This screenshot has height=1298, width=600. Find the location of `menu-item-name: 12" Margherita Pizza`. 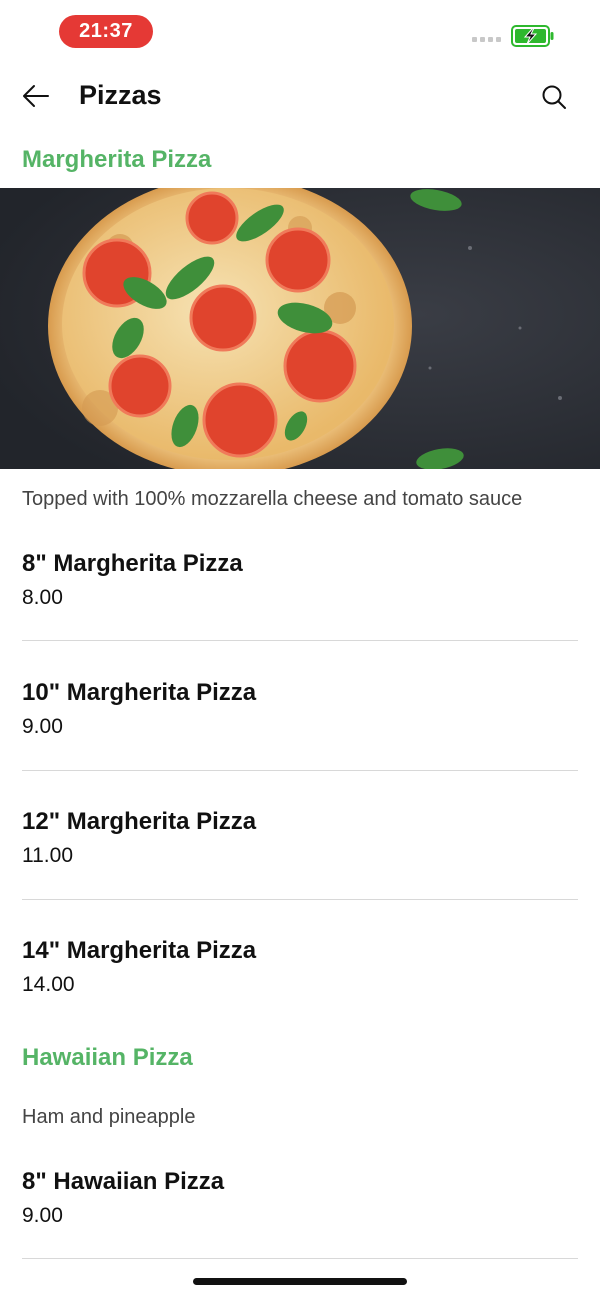

menu-item-name: 12" Margherita Pizza is located at coordinates (139, 821).